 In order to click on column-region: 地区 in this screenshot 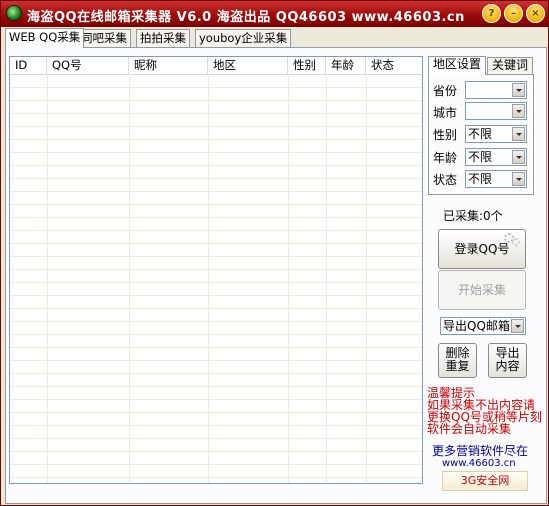, I will do `click(248, 65)`.